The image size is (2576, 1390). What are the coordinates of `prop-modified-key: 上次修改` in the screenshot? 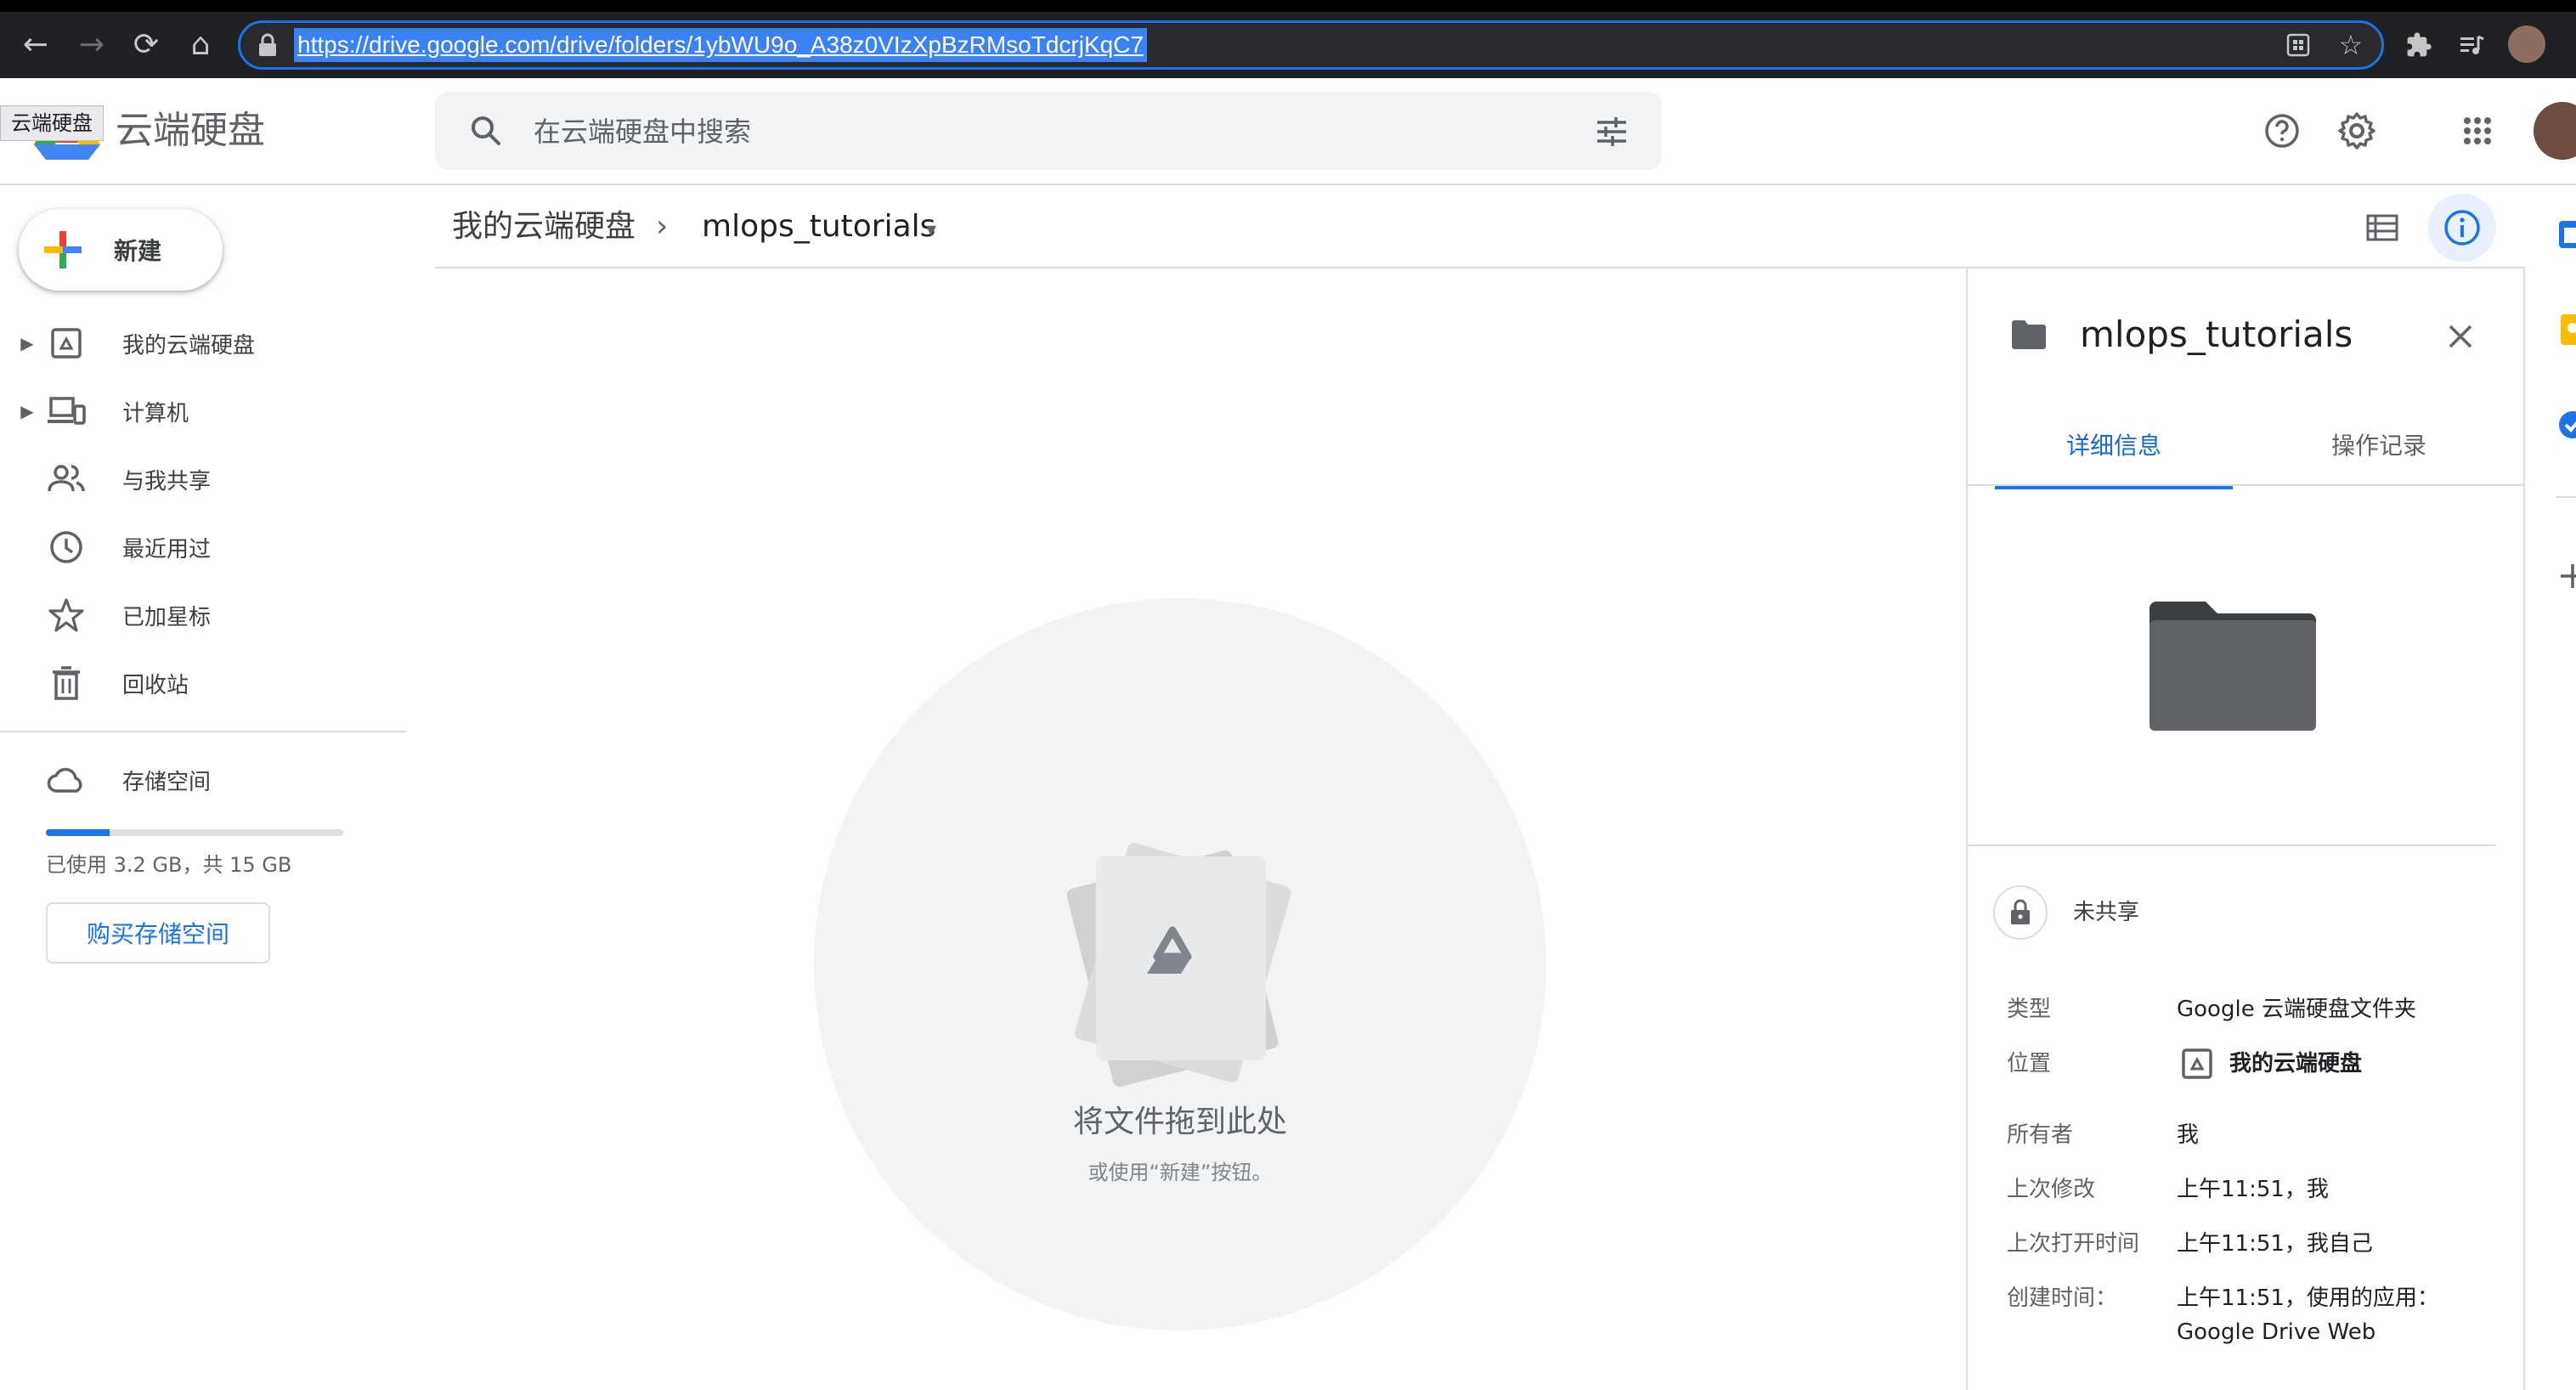 It's located at (2051, 1189).